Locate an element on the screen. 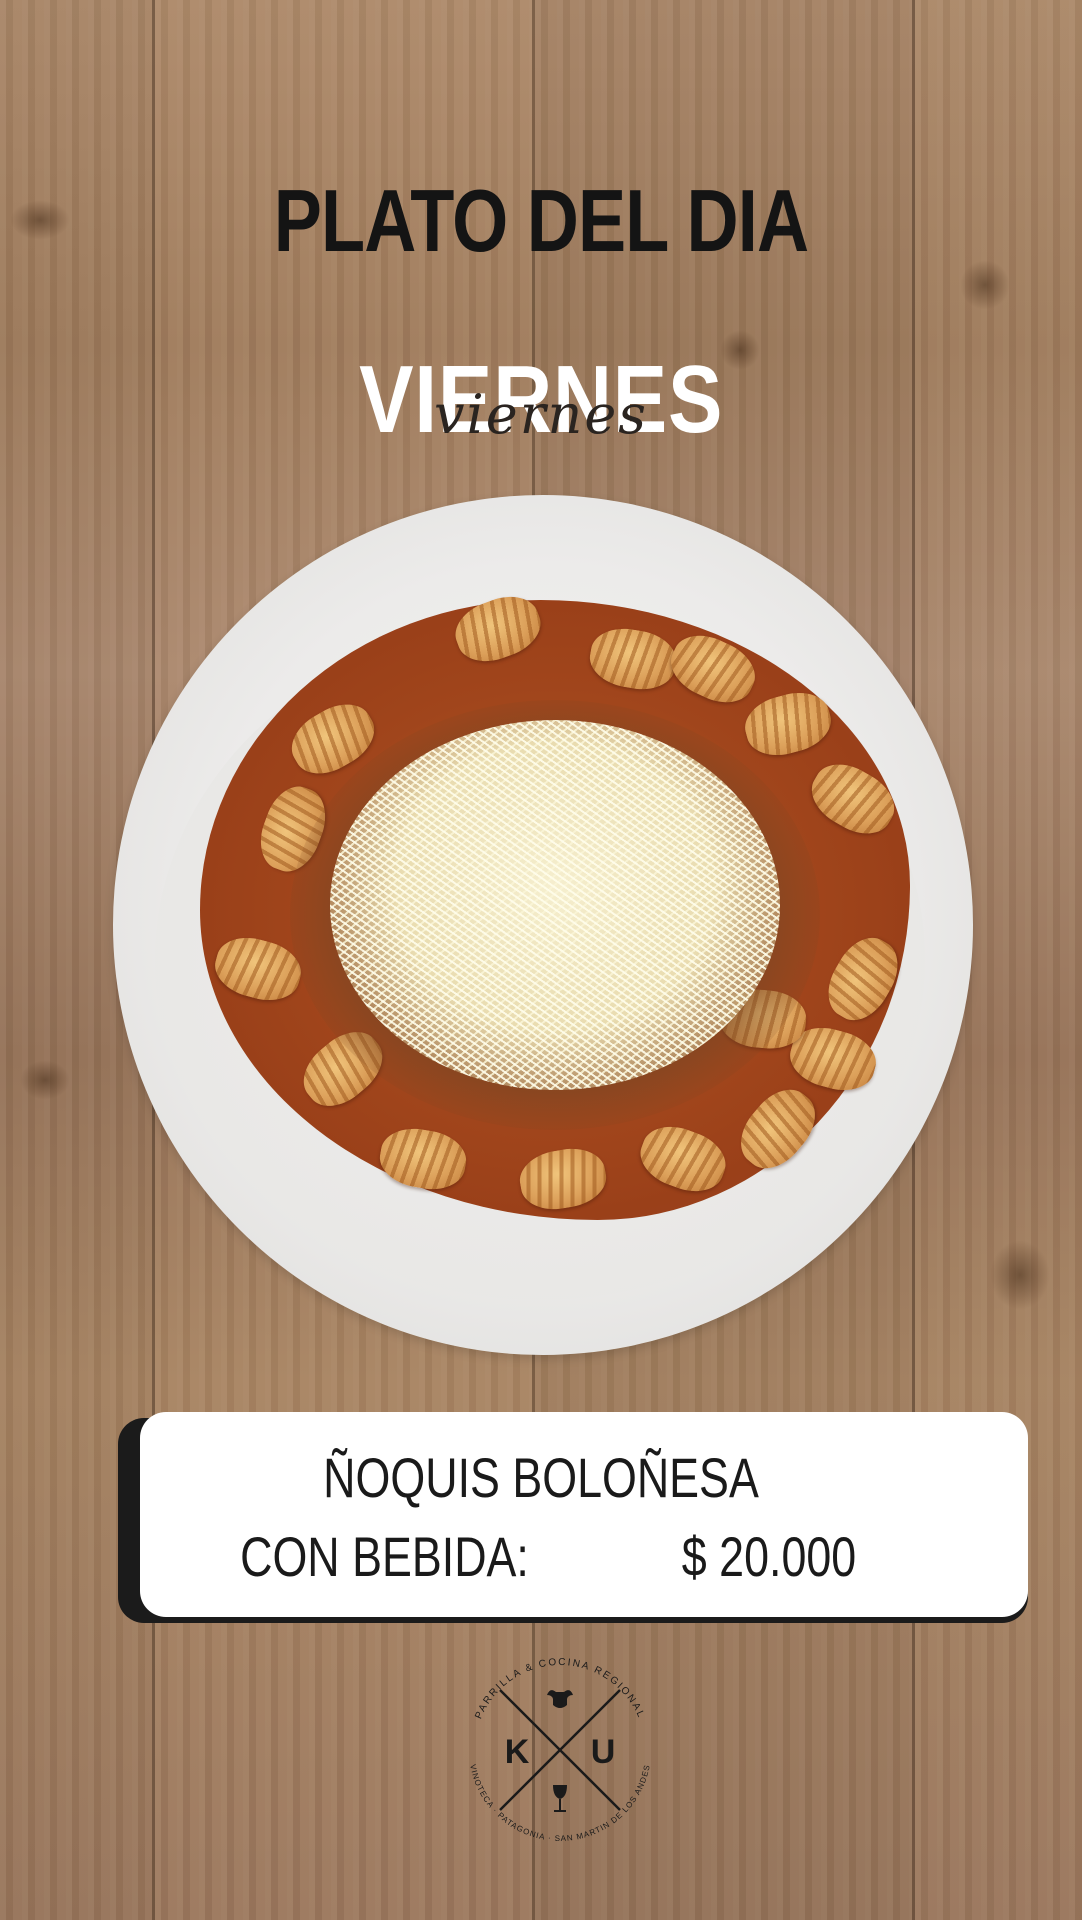 Image resolution: width=1082 pixels, height=1920 pixels. wine-glass-icon is located at coordinates (560, 1798).